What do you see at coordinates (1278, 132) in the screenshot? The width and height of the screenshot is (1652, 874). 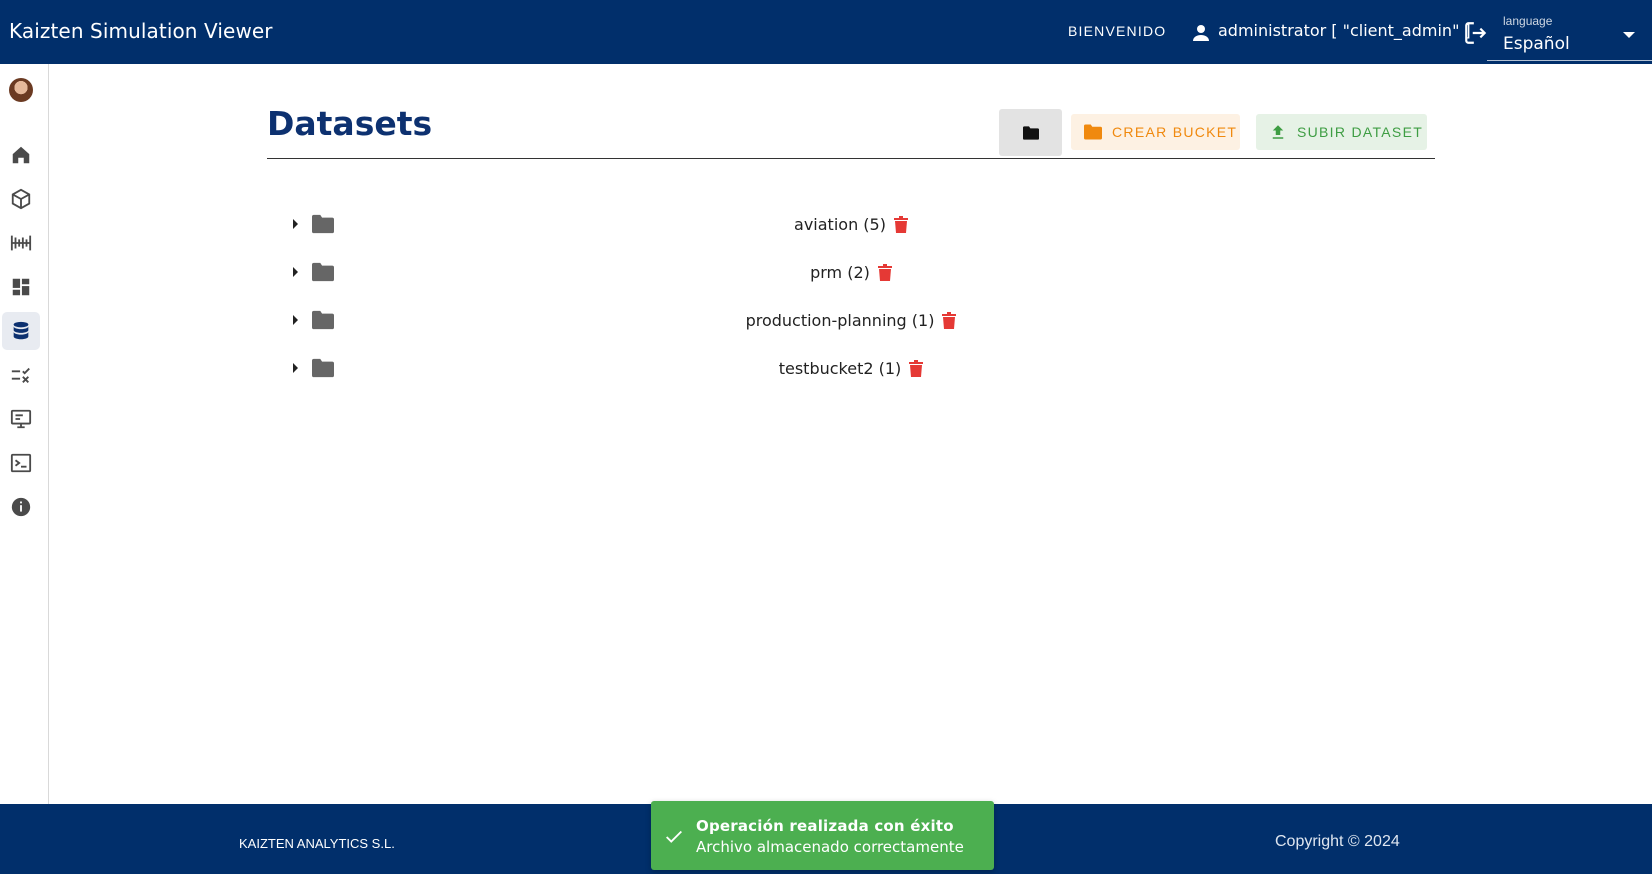 I see `upload-icon` at bounding box center [1278, 132].